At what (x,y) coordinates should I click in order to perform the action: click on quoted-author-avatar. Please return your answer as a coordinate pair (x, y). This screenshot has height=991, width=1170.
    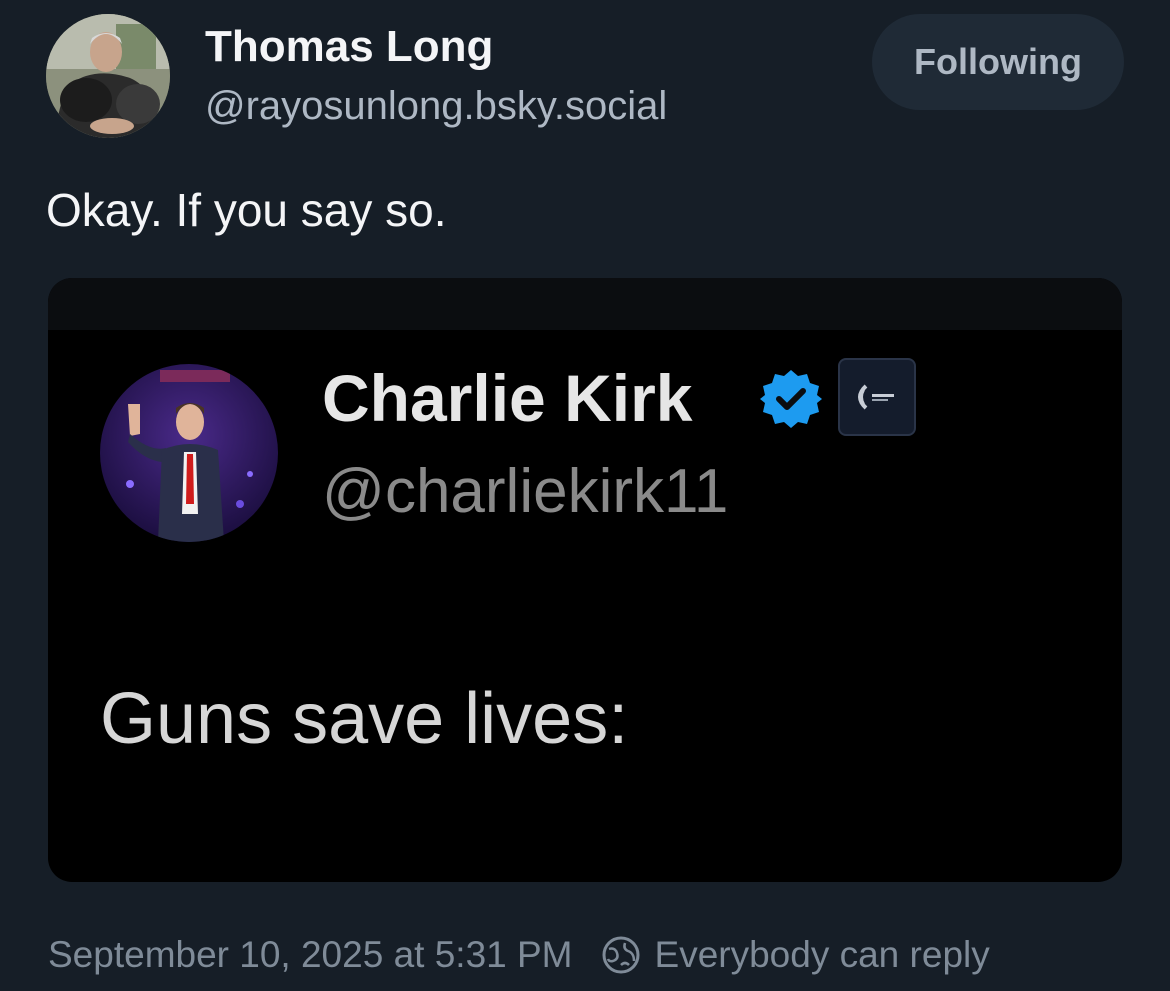
    Looking at the image, I should click on (189, 453).